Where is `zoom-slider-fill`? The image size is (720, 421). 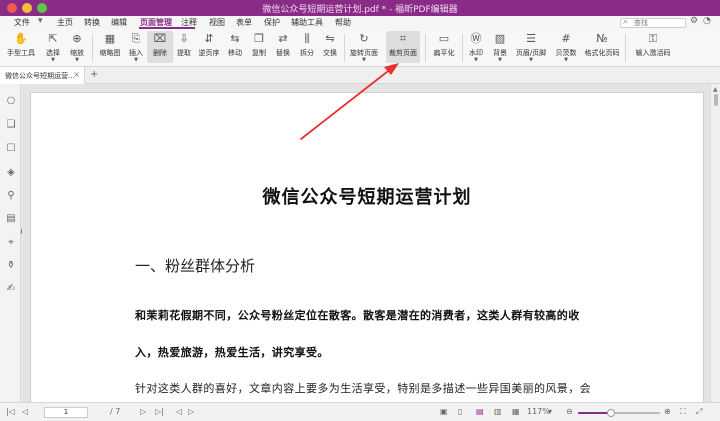
zoom-slider-fill is located at coordinates (594, 413).